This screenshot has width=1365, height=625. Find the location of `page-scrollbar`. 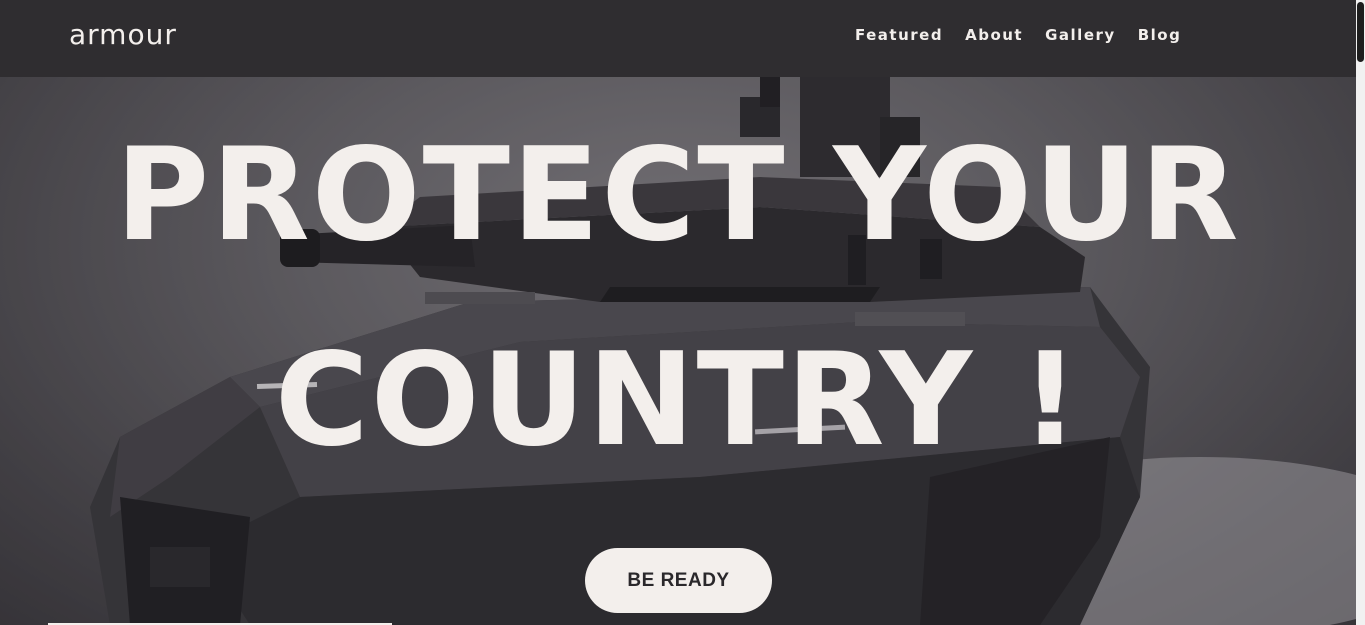

page-scrollbar is located at coordinates (1360, 312).